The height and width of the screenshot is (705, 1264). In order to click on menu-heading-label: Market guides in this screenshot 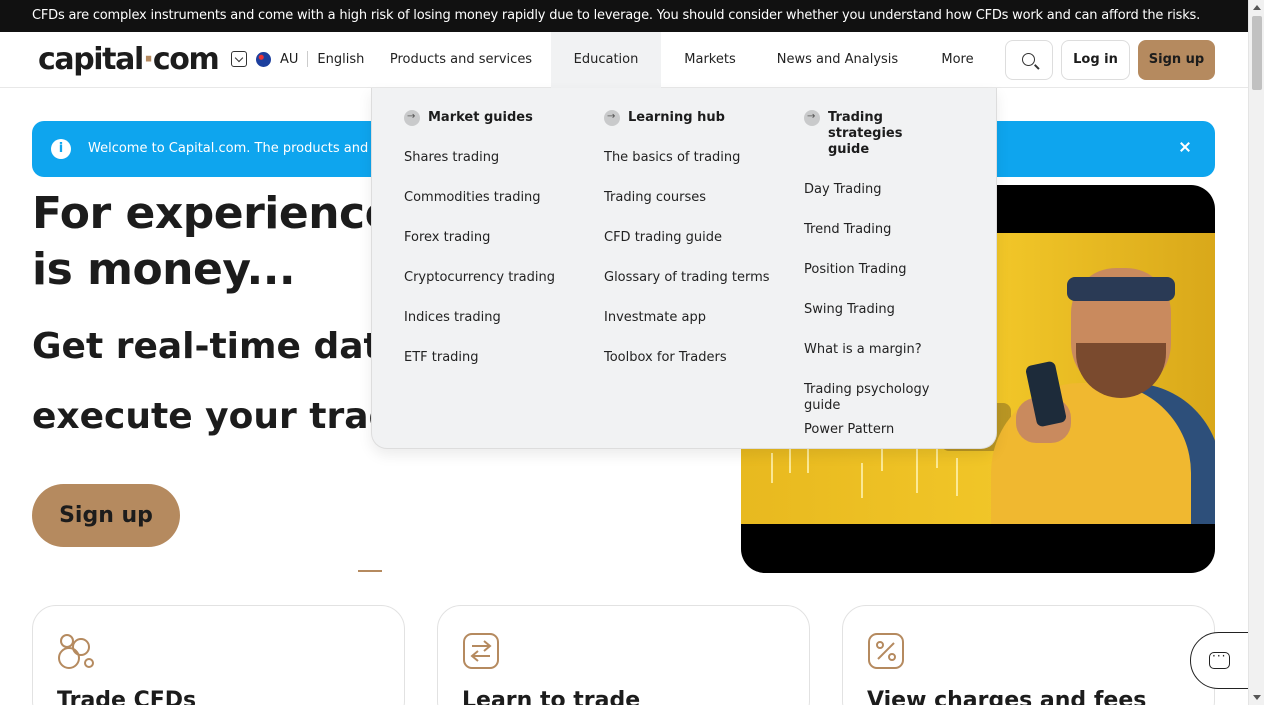, I will do `click(480, 117)`.